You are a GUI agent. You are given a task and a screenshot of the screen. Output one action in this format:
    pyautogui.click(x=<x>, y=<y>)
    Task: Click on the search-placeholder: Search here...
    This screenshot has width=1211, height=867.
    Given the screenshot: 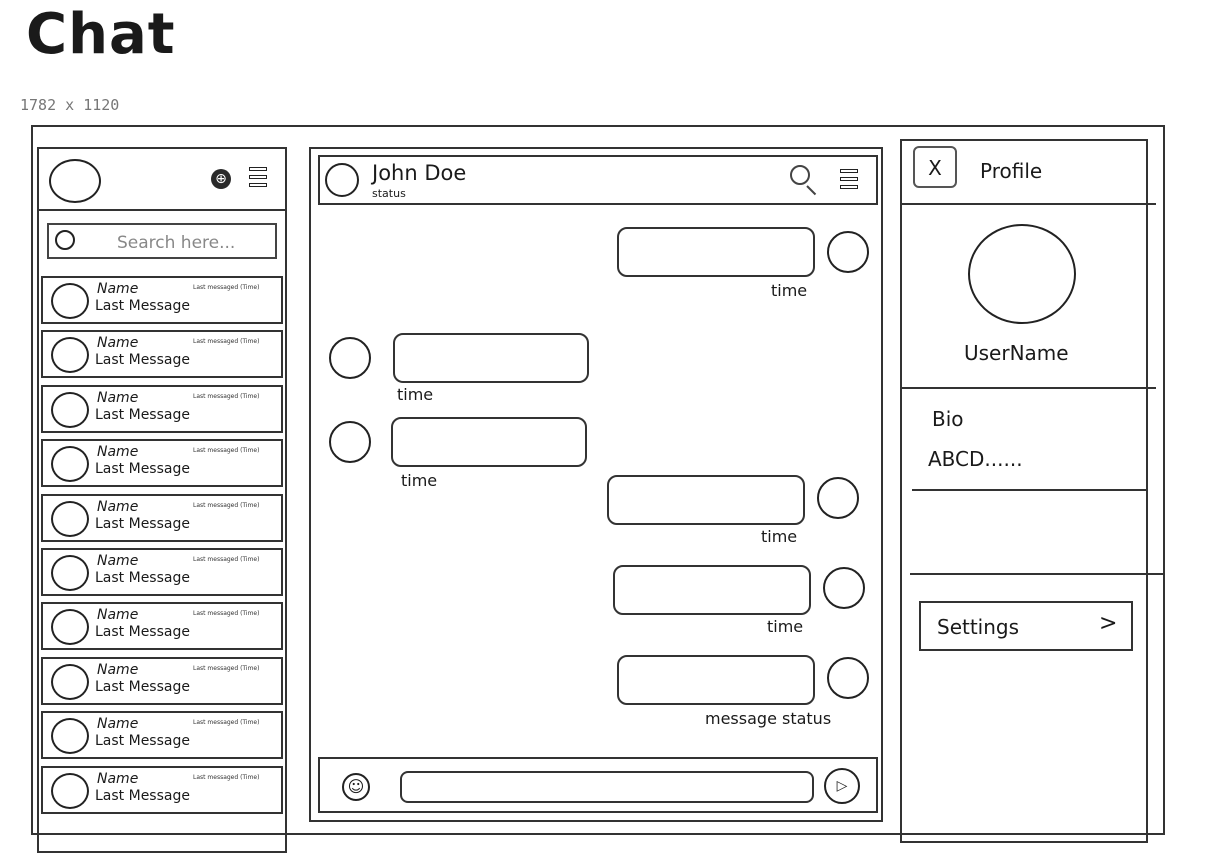 What is the action you would take?
    pyautogui.click(x=176, y=243)
    